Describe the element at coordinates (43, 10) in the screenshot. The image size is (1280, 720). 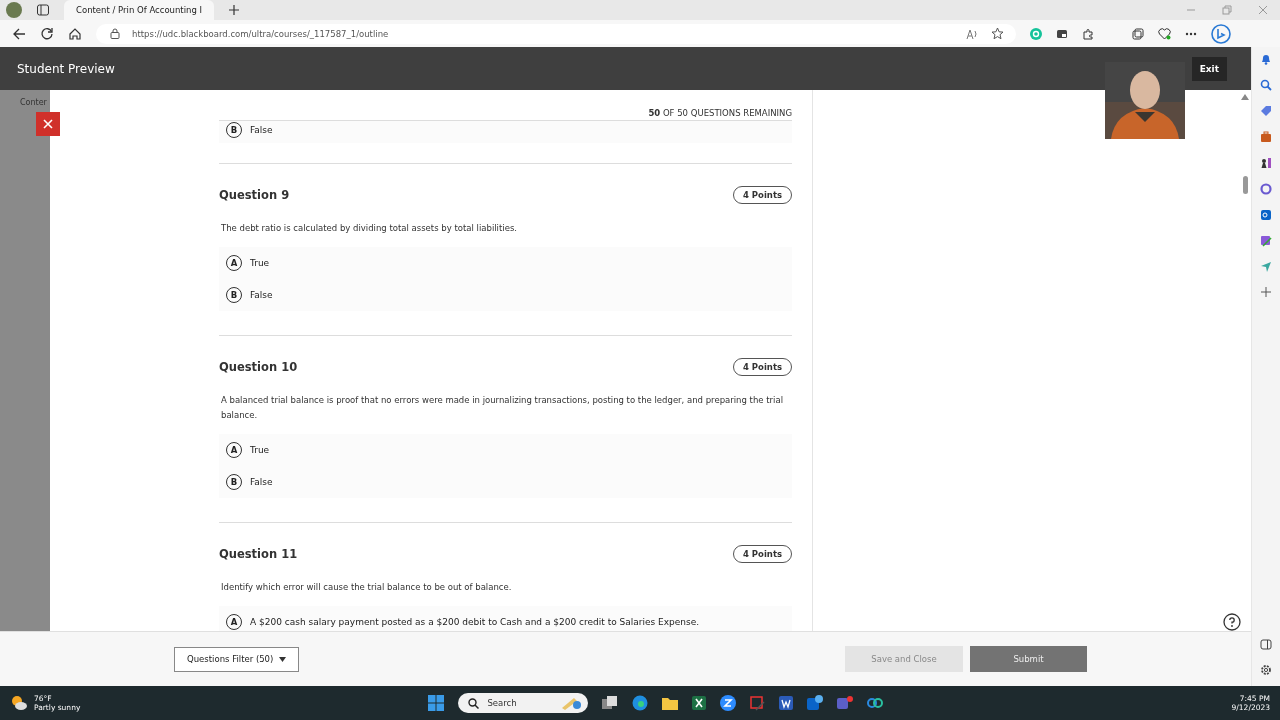
I see `tab-actions-icon` at that location.